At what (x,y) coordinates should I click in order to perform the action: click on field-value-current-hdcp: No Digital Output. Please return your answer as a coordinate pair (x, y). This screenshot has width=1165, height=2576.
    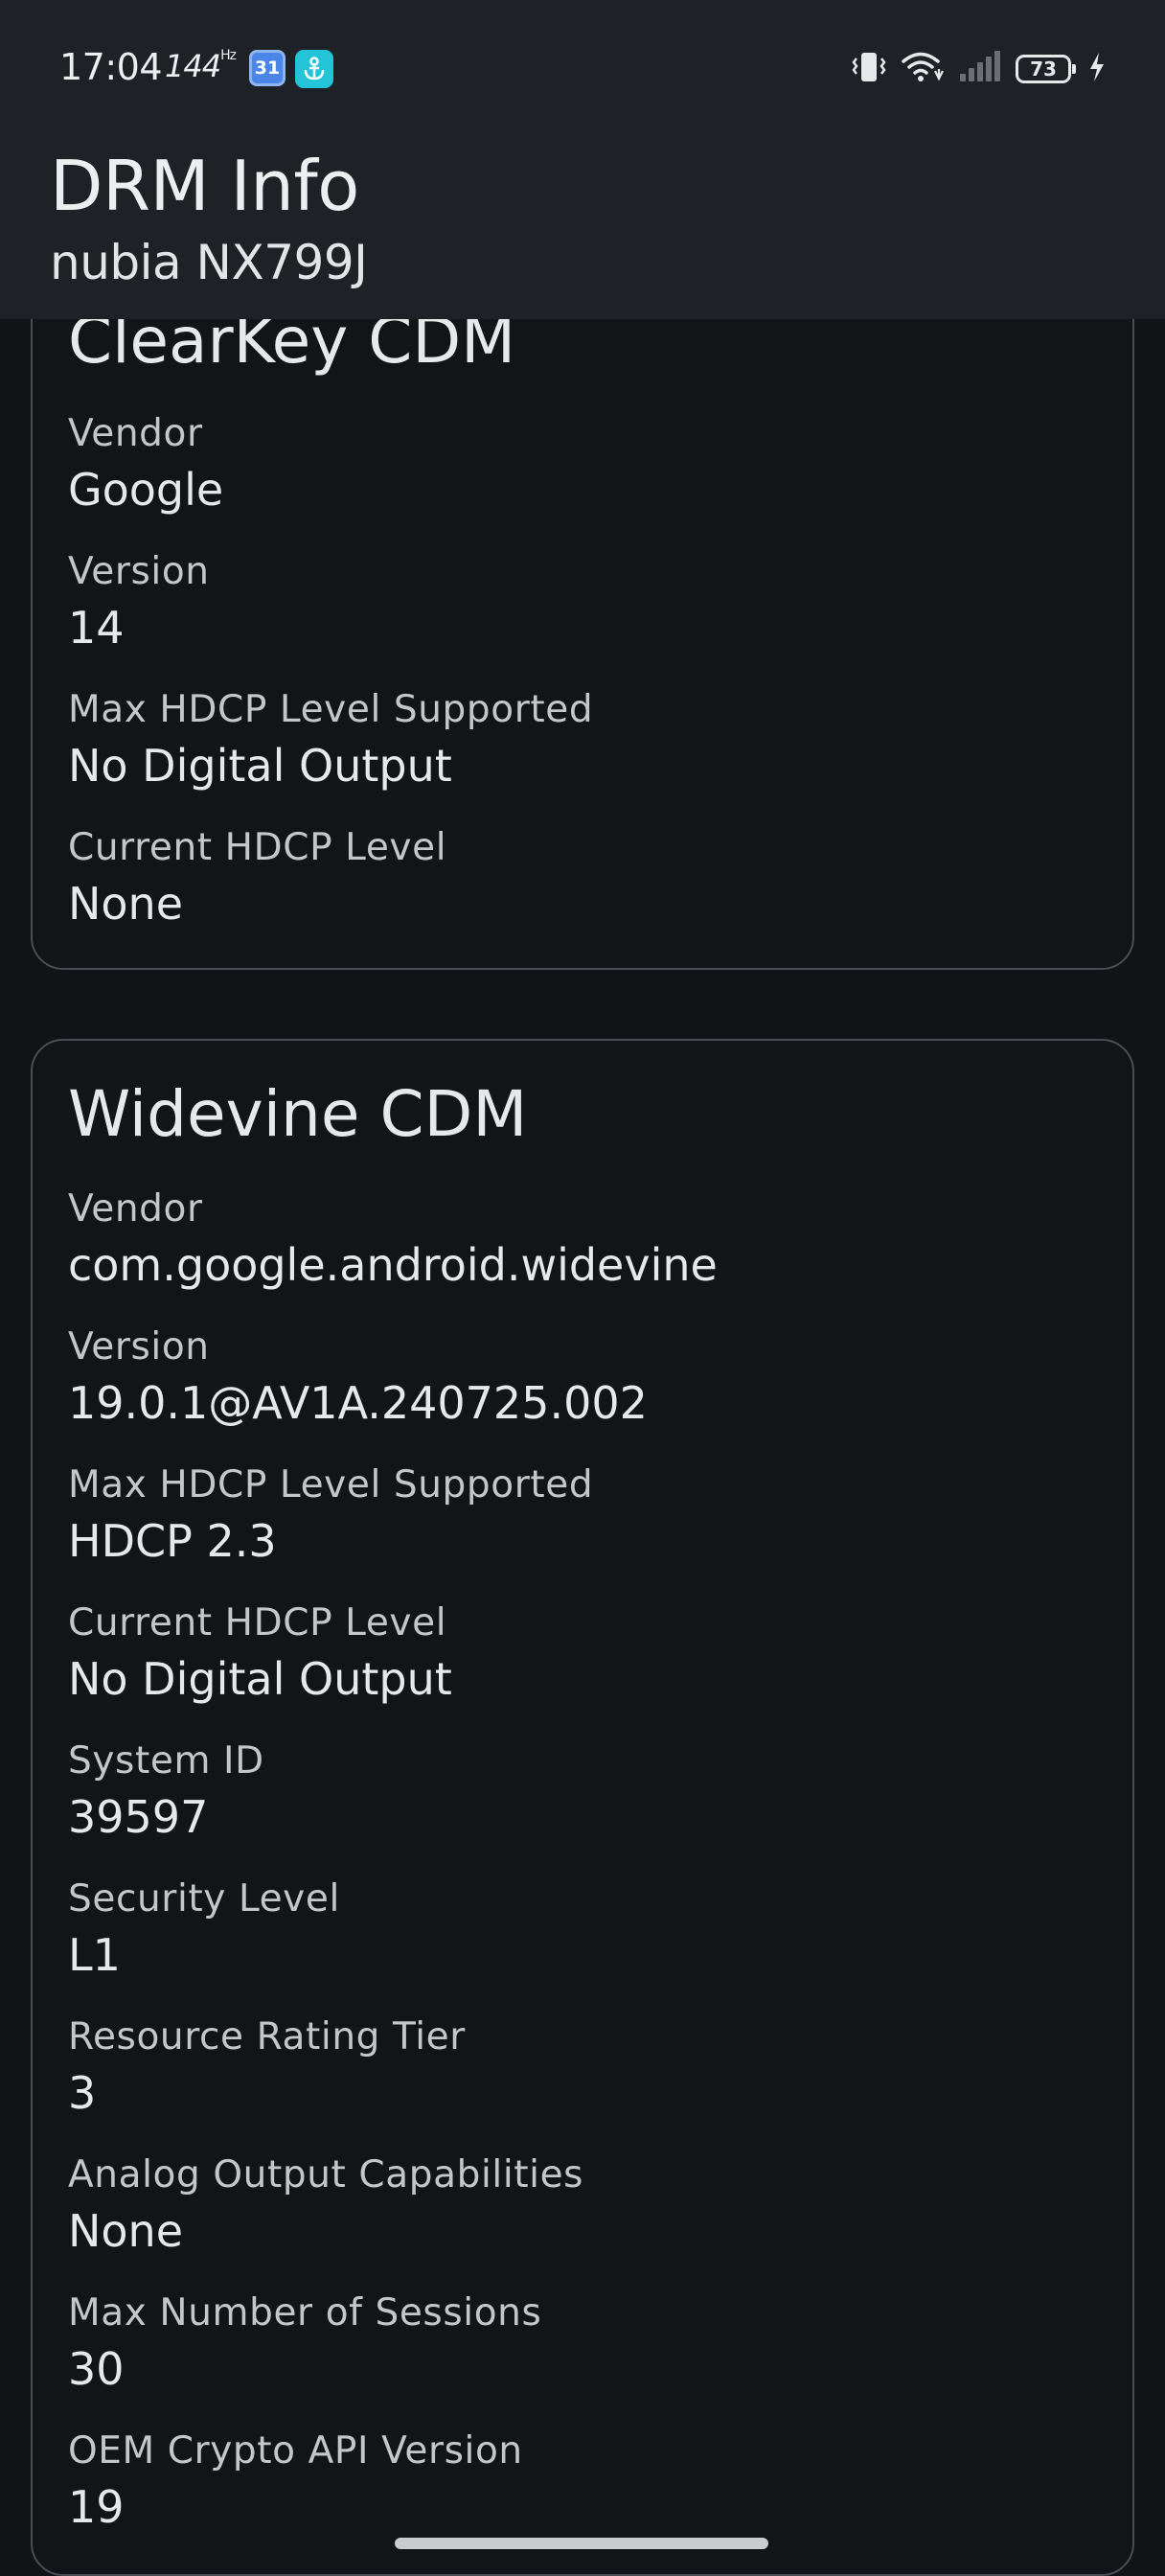
    Looking at the image, I should click on (260, 1679).